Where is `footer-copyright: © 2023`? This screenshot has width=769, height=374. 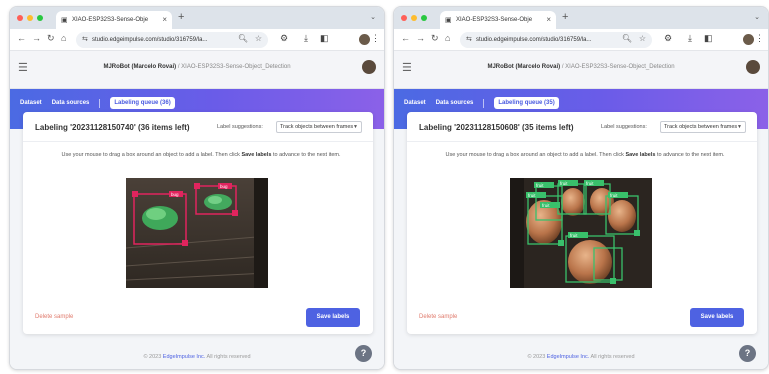 footer-copyright: © 2023 is located at coordinates (153, 357).